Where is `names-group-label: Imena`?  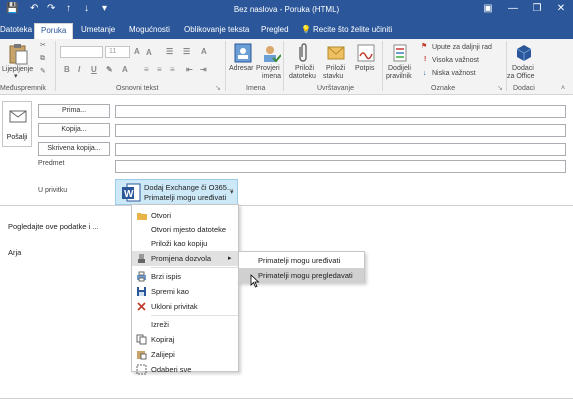
names-group-label: Imena is located at coordinates (256, 88).